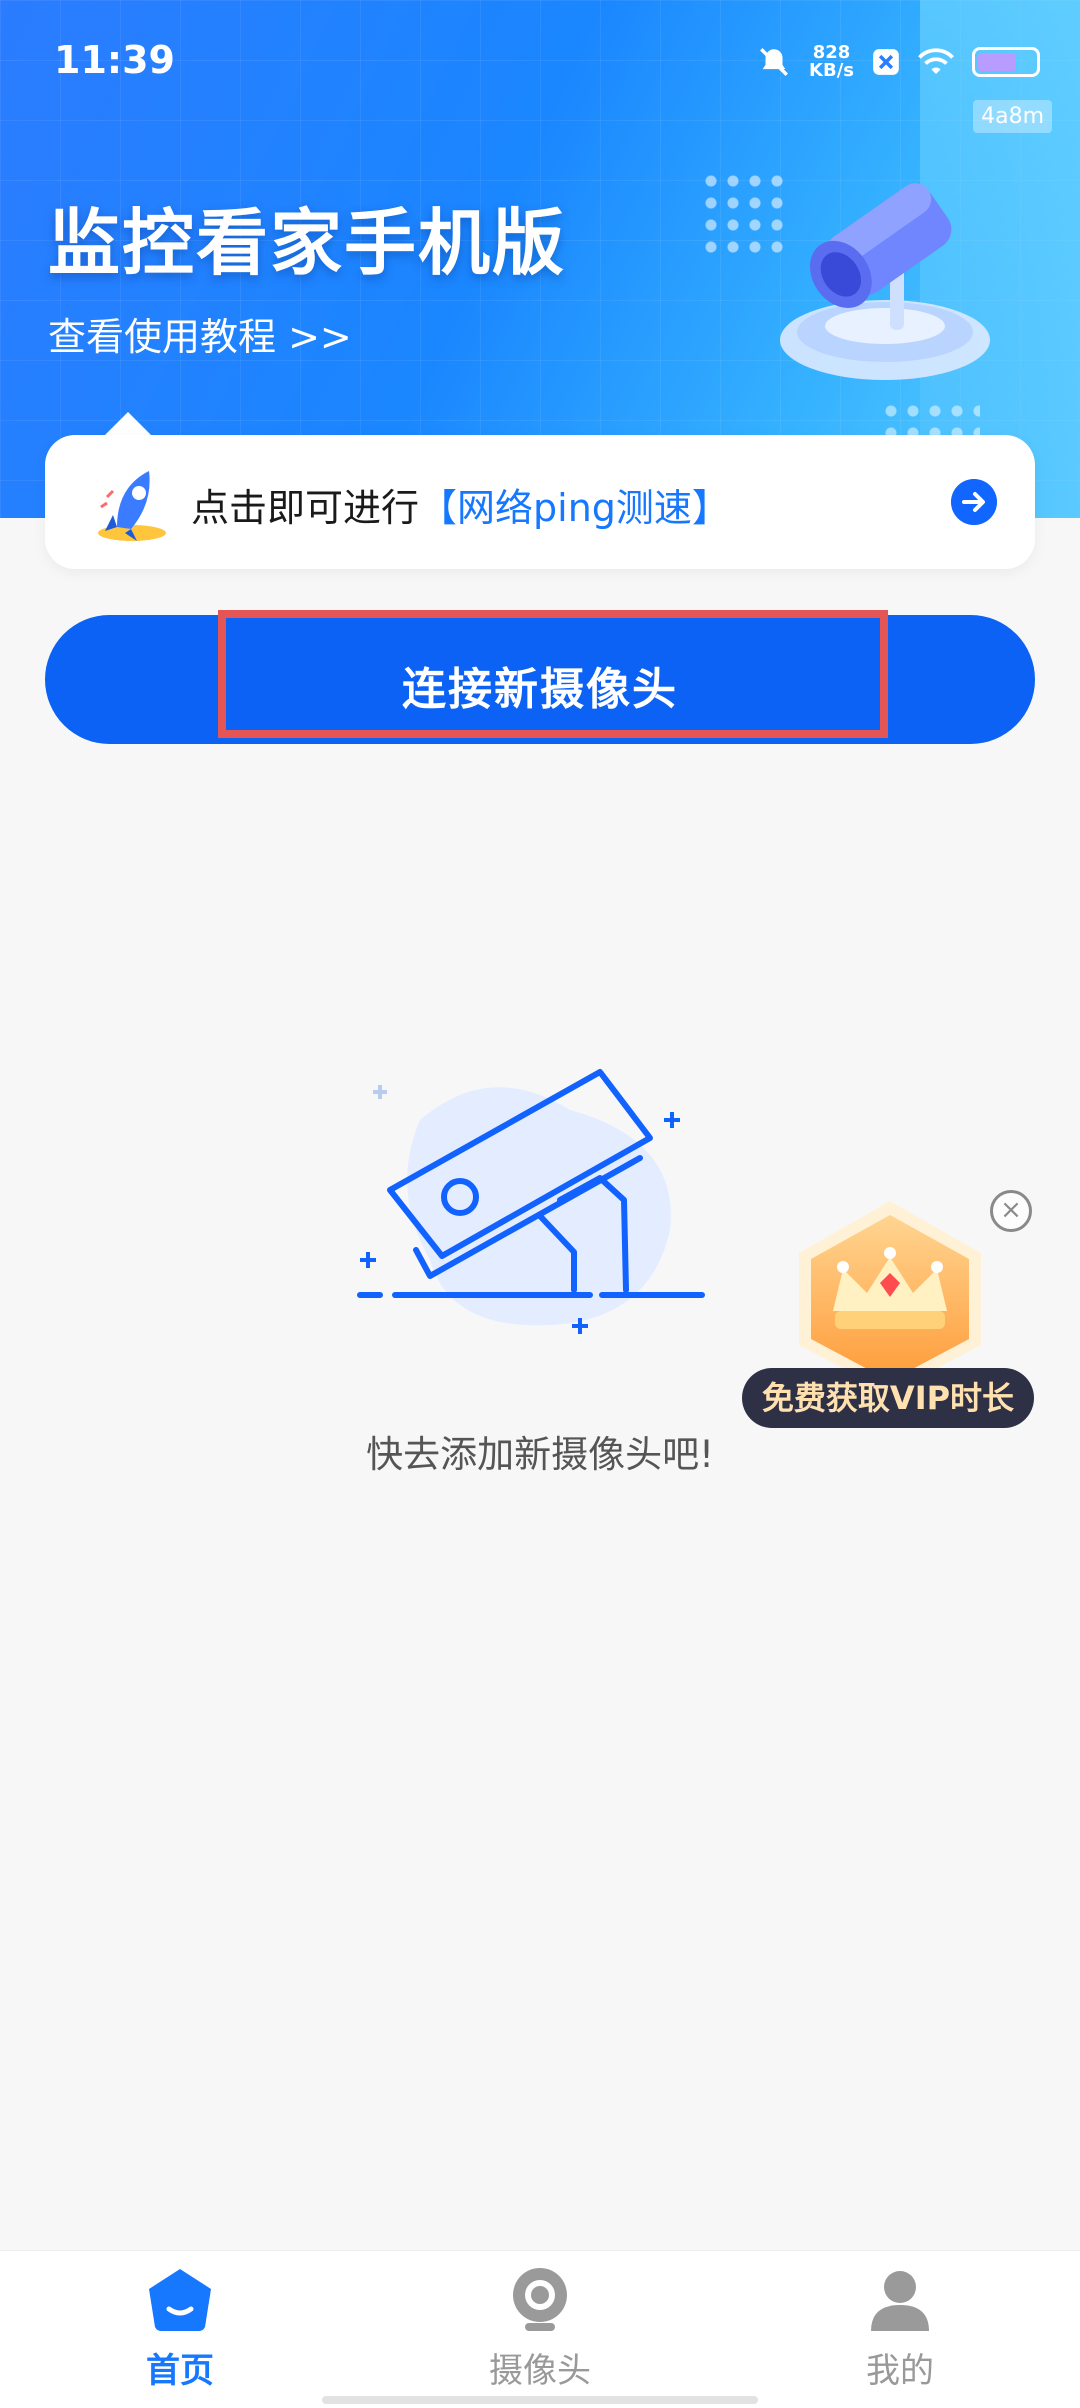  I want to click on home-indicator, so click(540, 2400).